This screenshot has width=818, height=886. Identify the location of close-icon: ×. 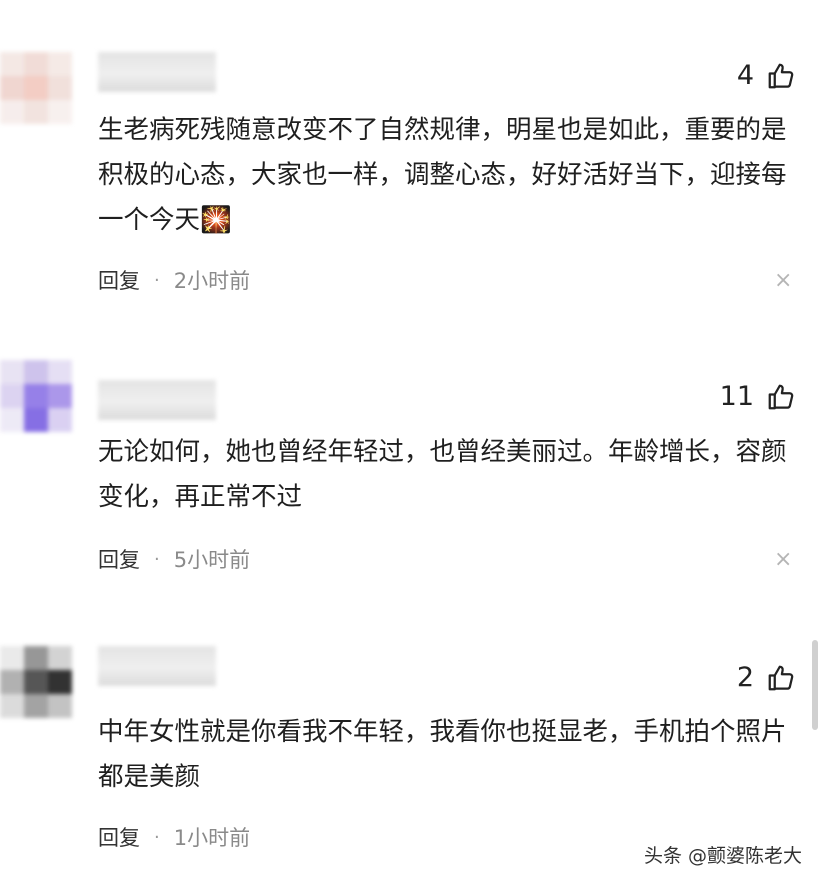
(783, 560).